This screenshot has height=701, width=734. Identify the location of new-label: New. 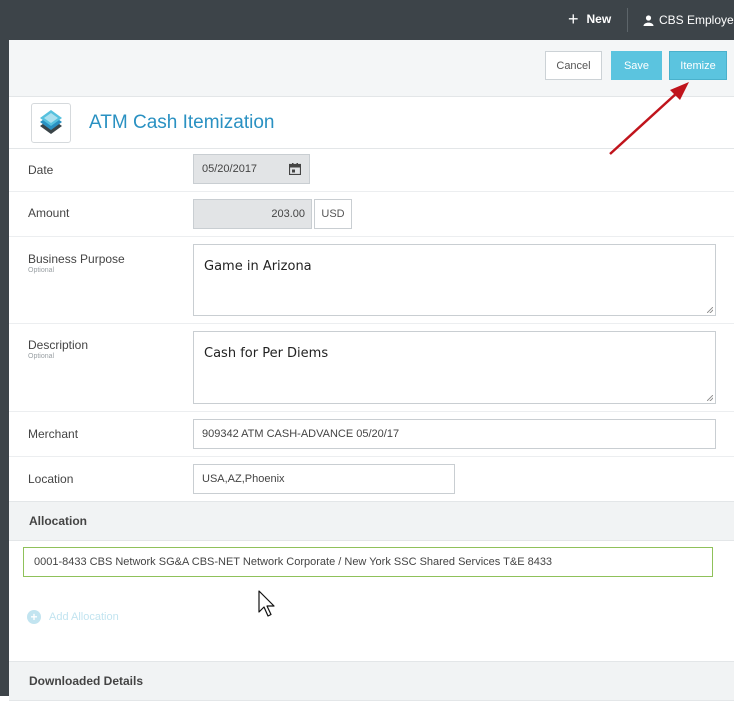
(599, 19).